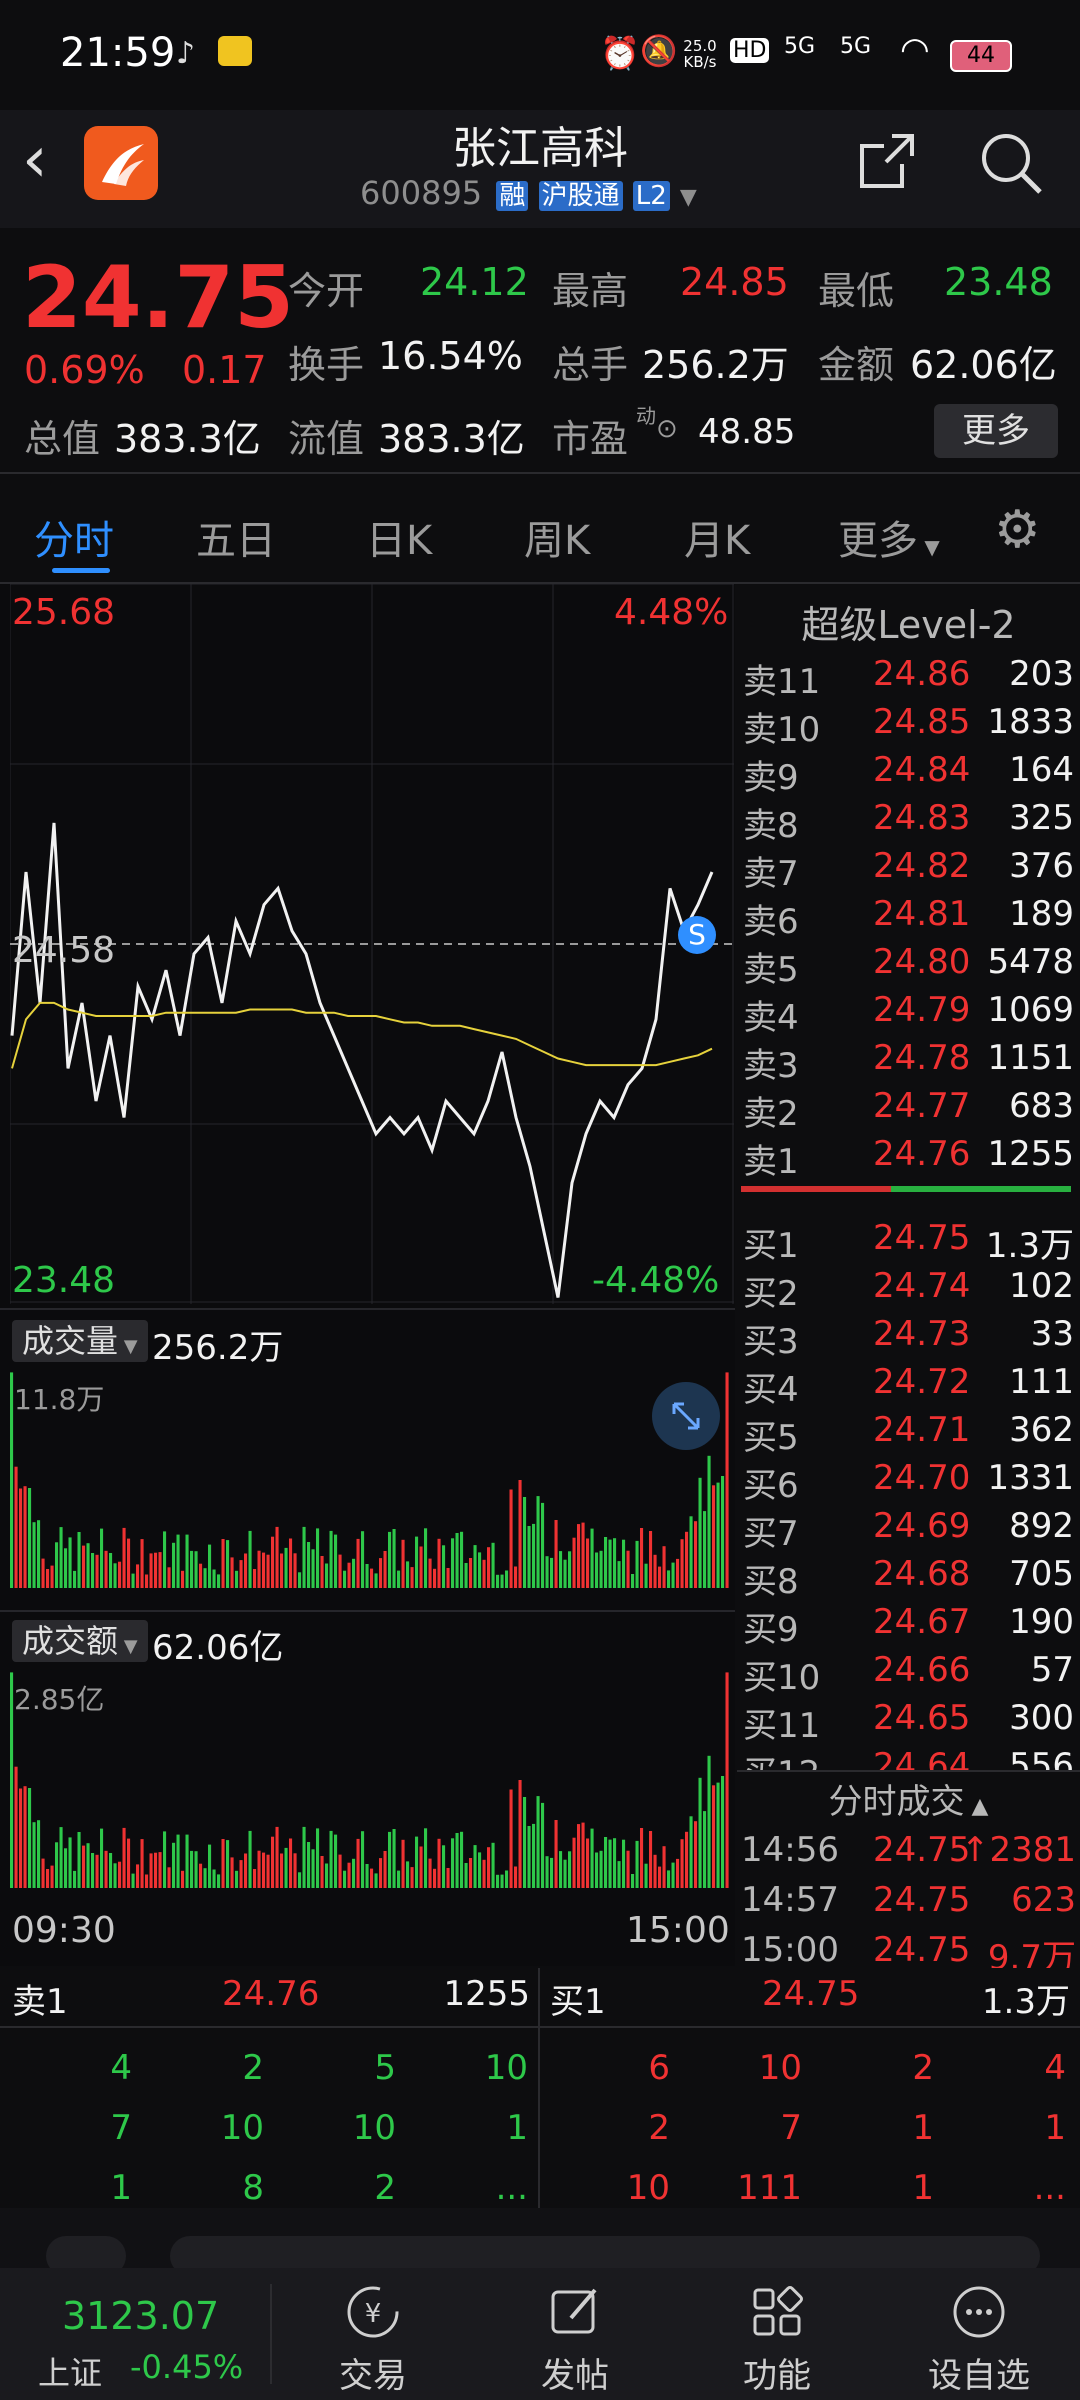  I want to click on ask-row: 卖3 24.78 1151, so click(908, 1060).